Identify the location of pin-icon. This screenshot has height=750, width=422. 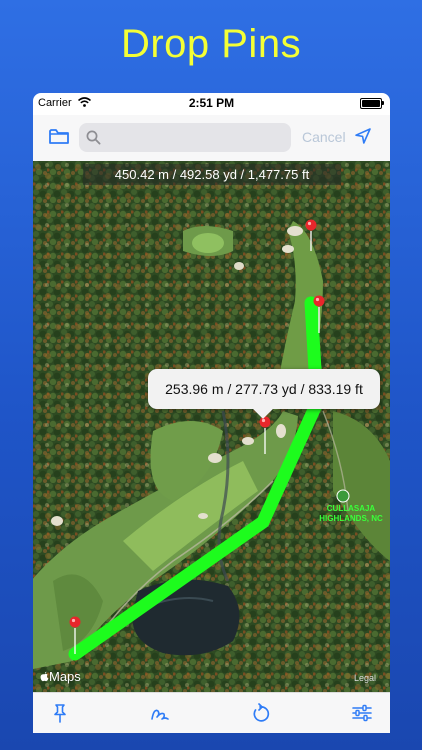
(60, 713).